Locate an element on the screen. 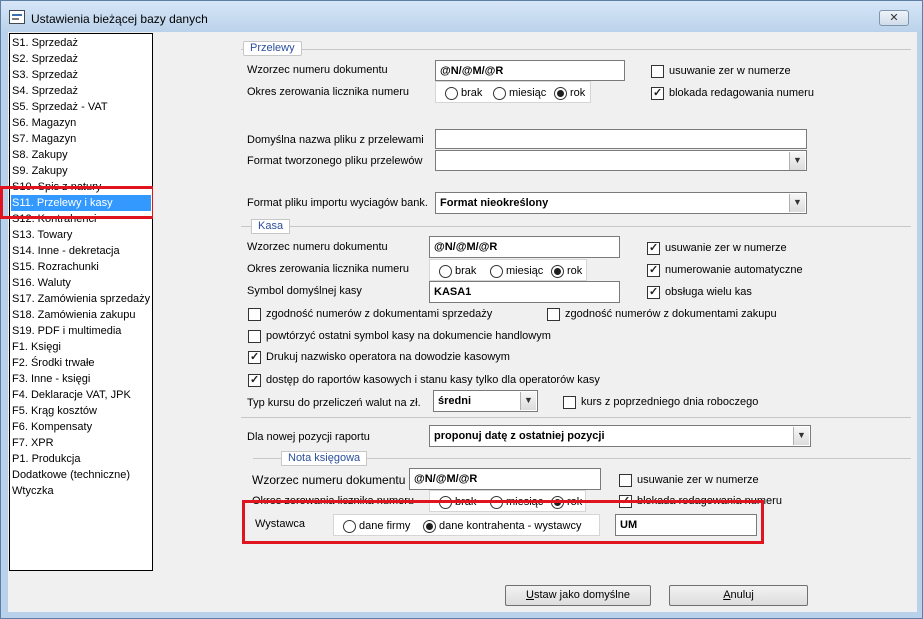 Image resolution: width=923 pixels, height=619 pixels. sidebar-item: F1. Księgi is located at coordinates (36, 347).